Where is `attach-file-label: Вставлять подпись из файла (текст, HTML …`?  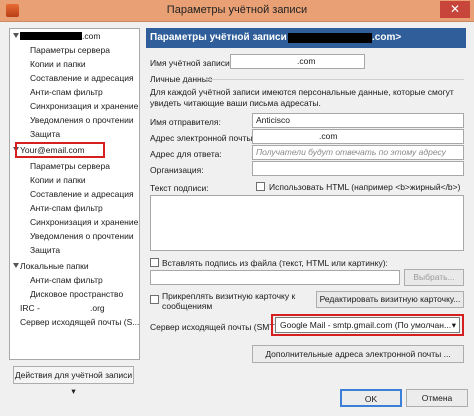 attach-file-label: Вставлять подпись из файла (текст, HTML … is located at coordinates (275, 263).